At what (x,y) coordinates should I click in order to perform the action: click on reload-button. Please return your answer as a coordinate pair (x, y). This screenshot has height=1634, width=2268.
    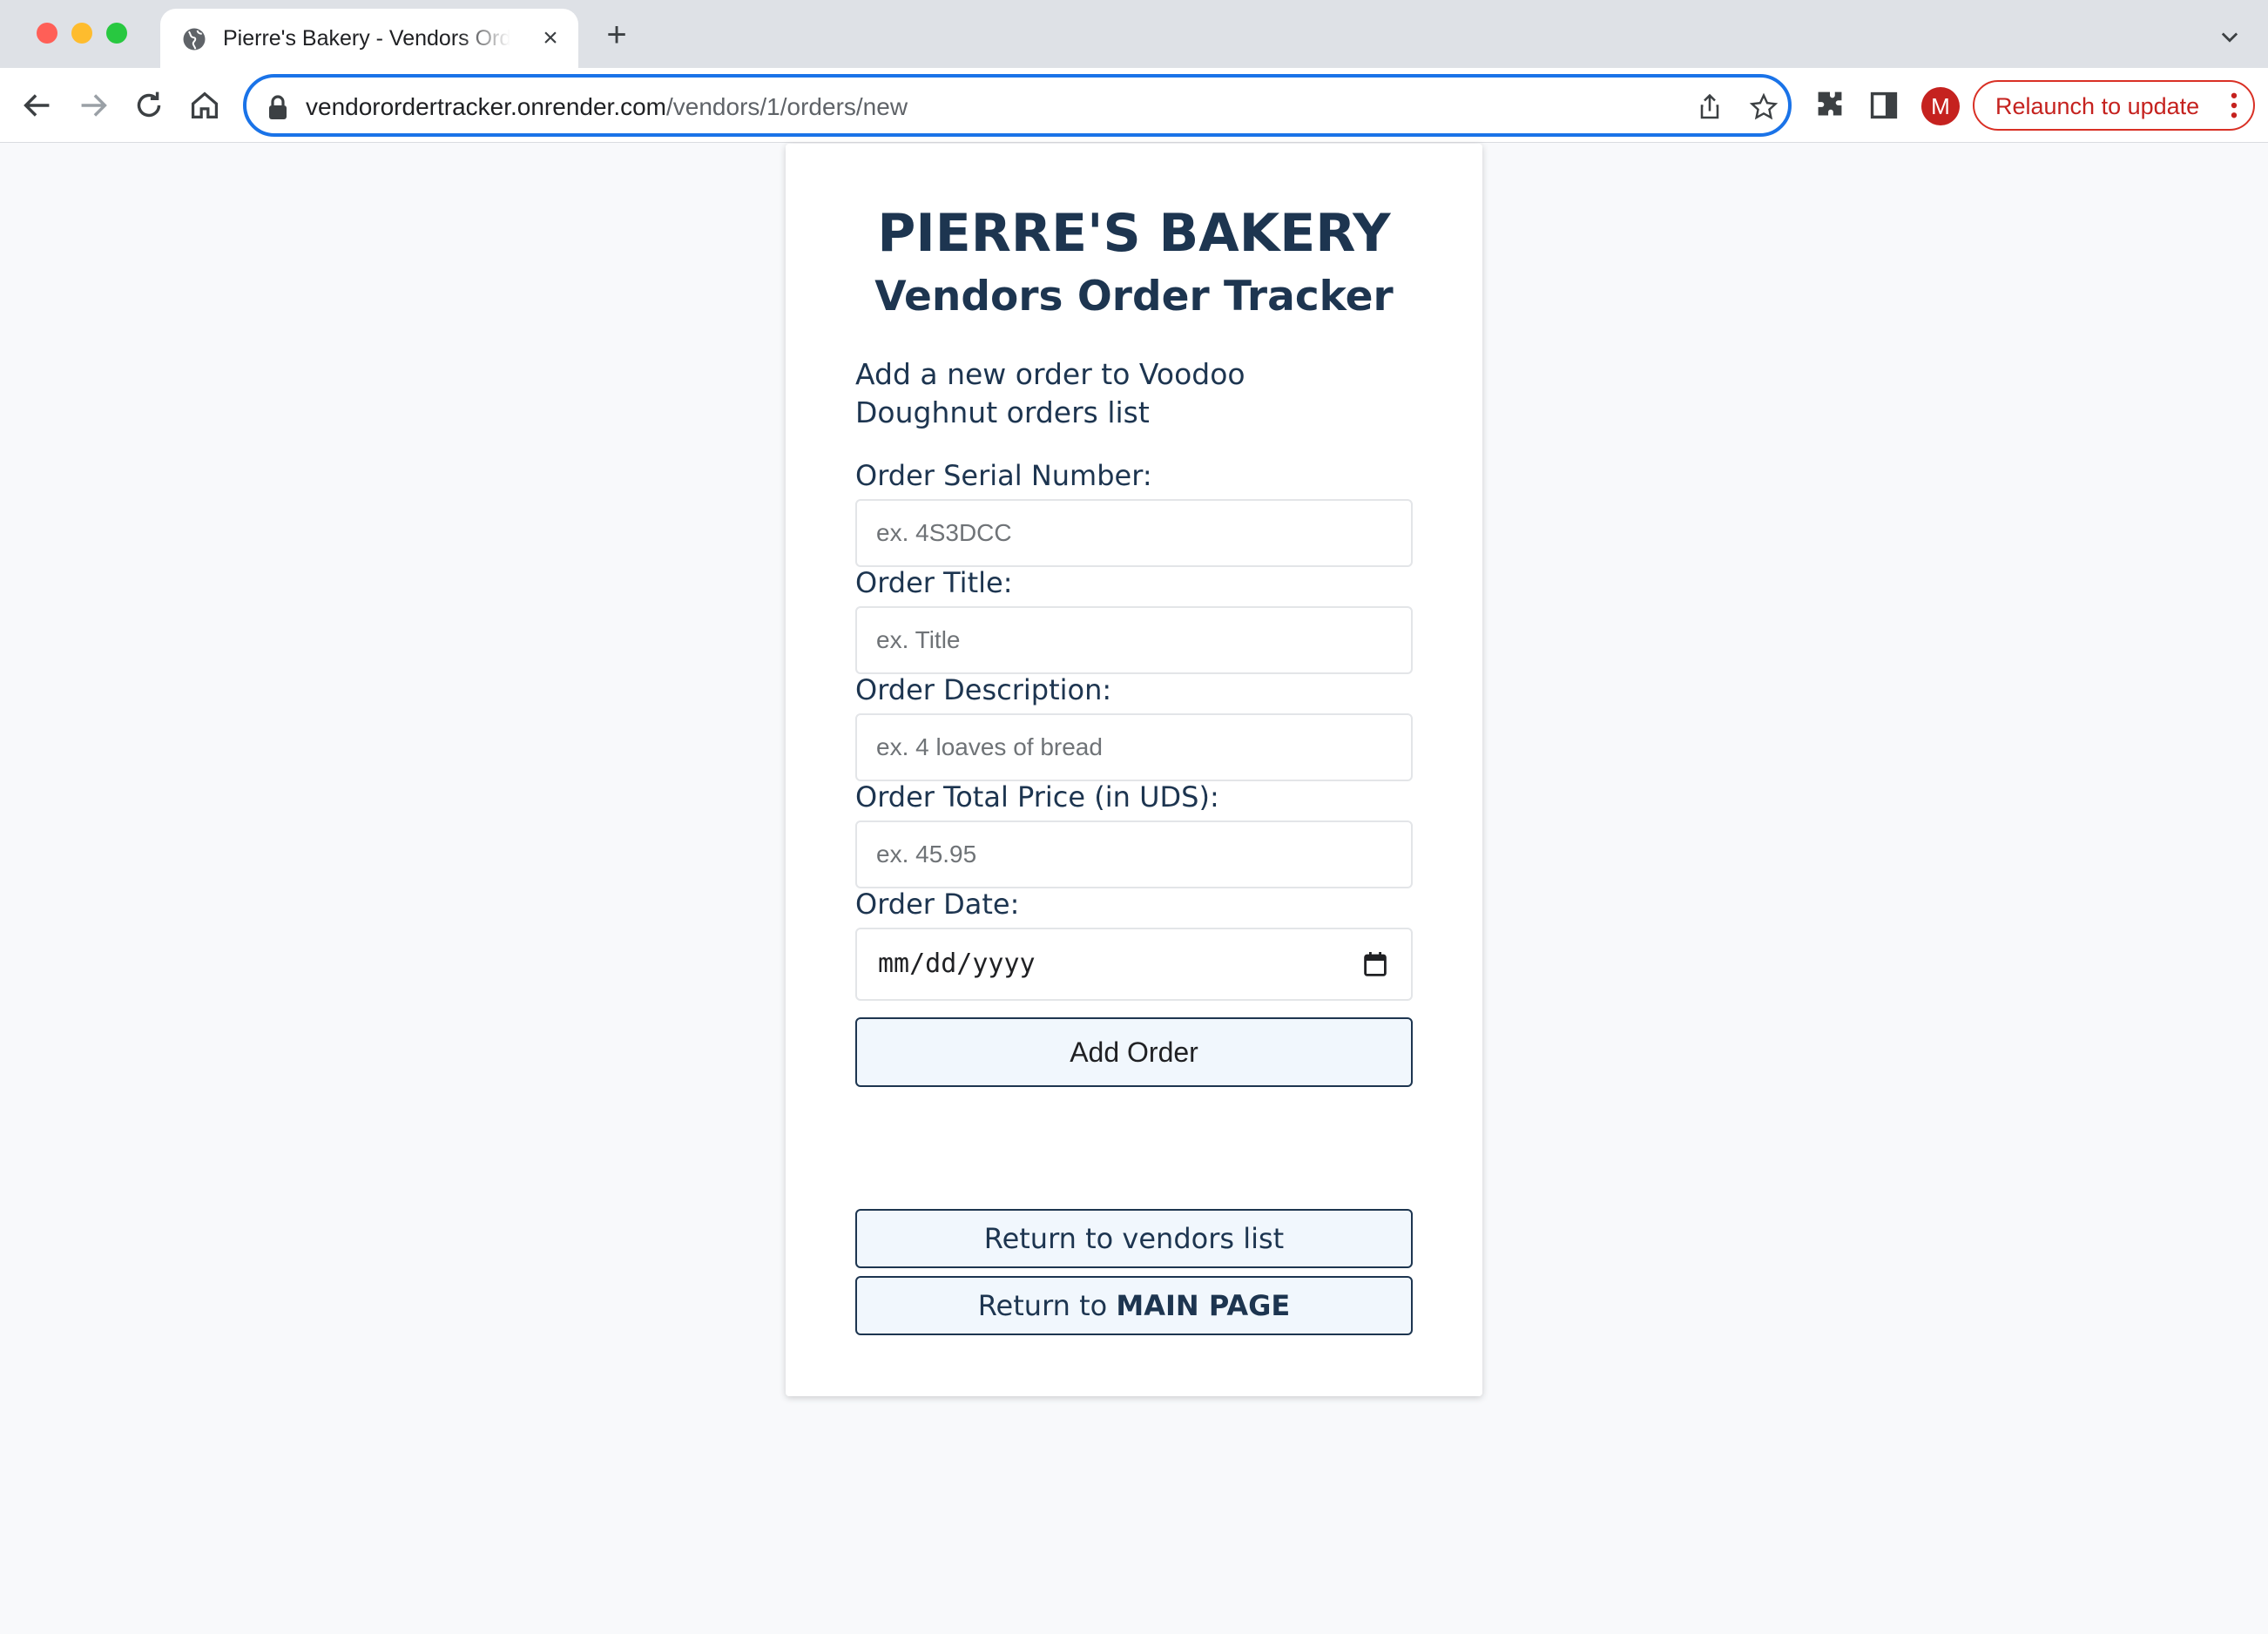
    Looking at the image, I should click on (149, 105).